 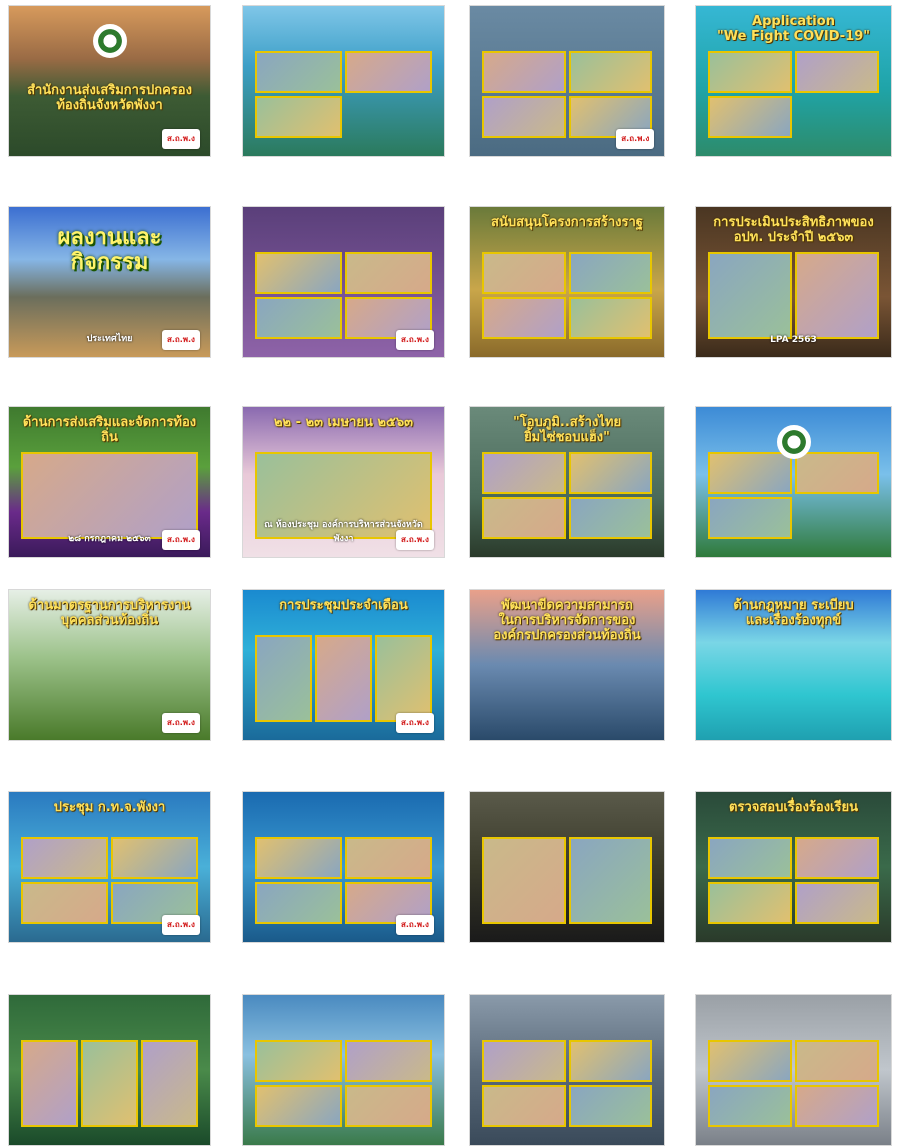 I want to click on image-caption: สนับสนุนโครงการสร้างราฐ, so click(x=567, y=222).